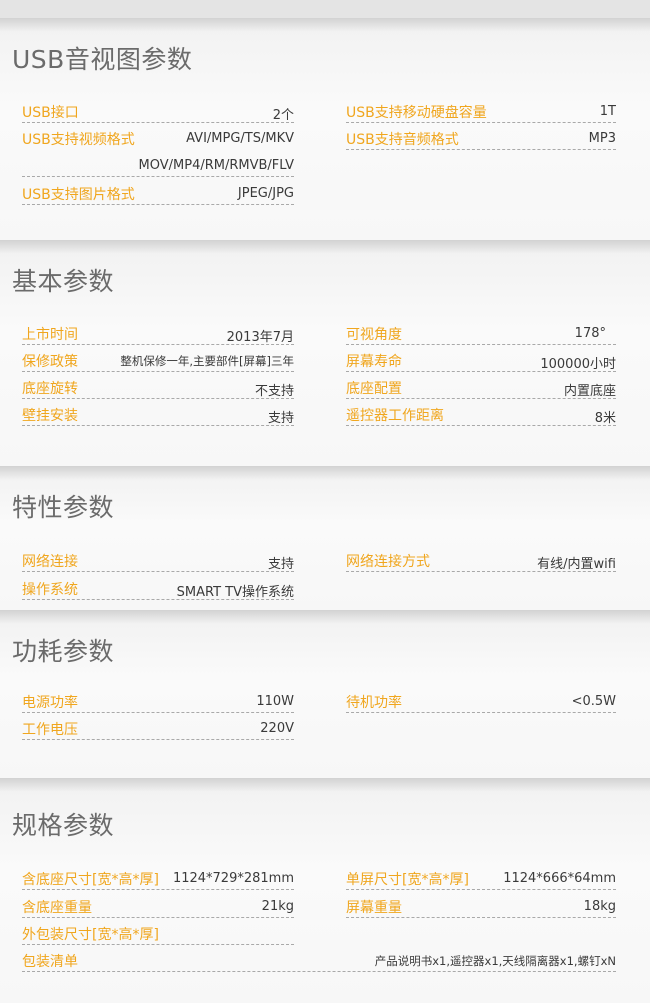 This screenshot has height=1003, width=650. What do you see at coordinates (388, 562) in the screenshot?
I see `spec-label: 网络连接方式` at bounding box center [388, 562].